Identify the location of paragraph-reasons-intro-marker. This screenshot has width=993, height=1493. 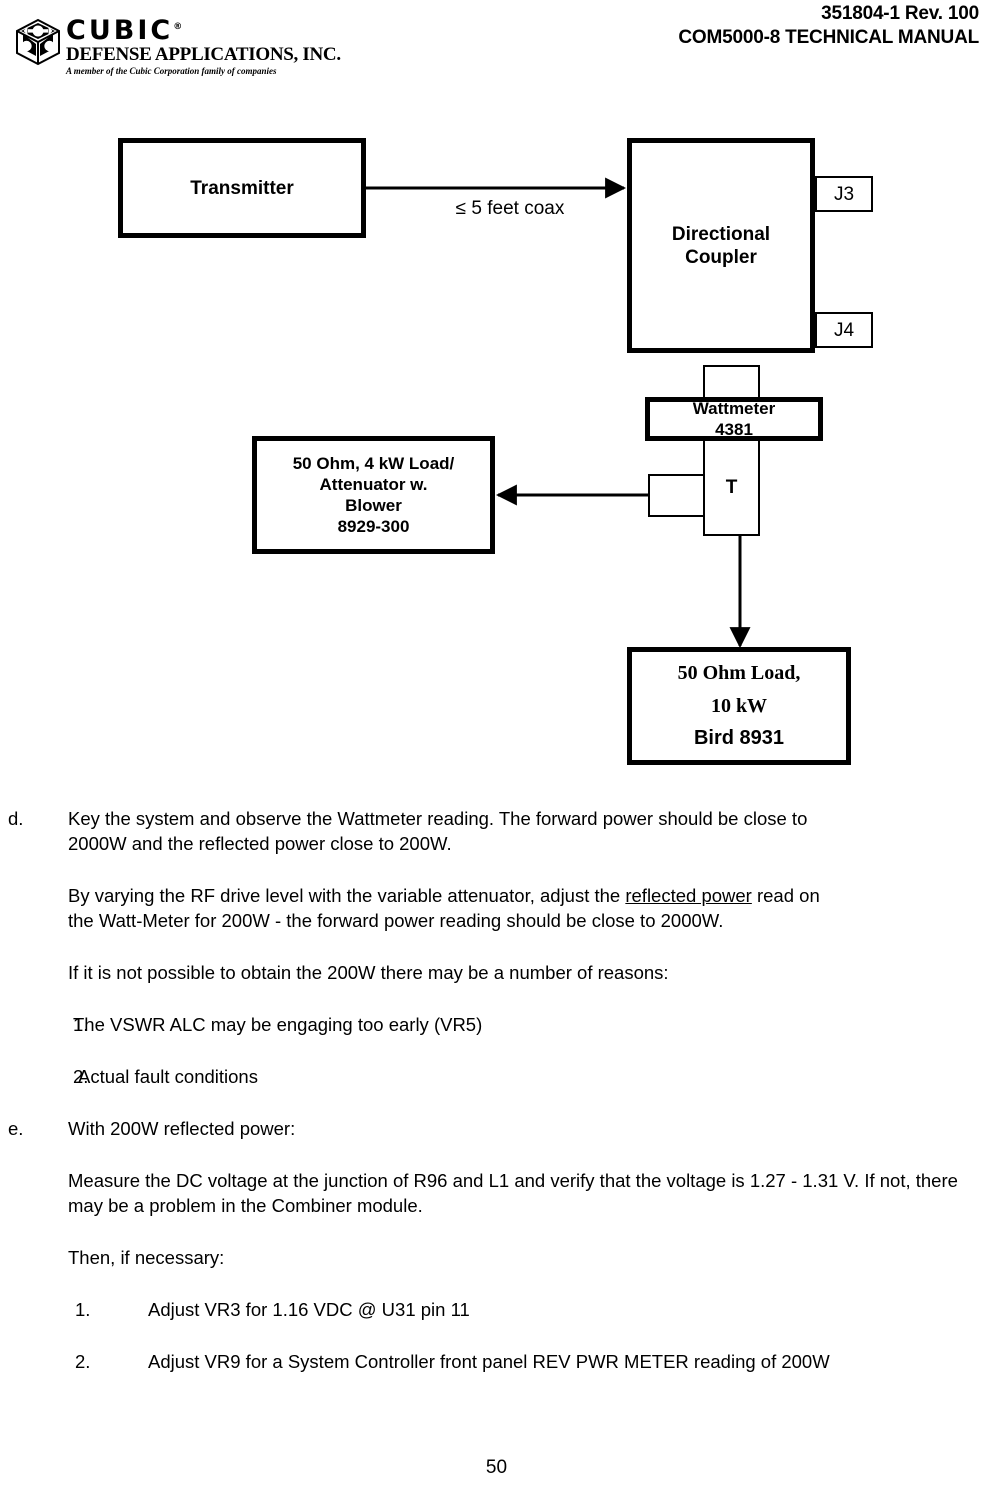
(34, 972).